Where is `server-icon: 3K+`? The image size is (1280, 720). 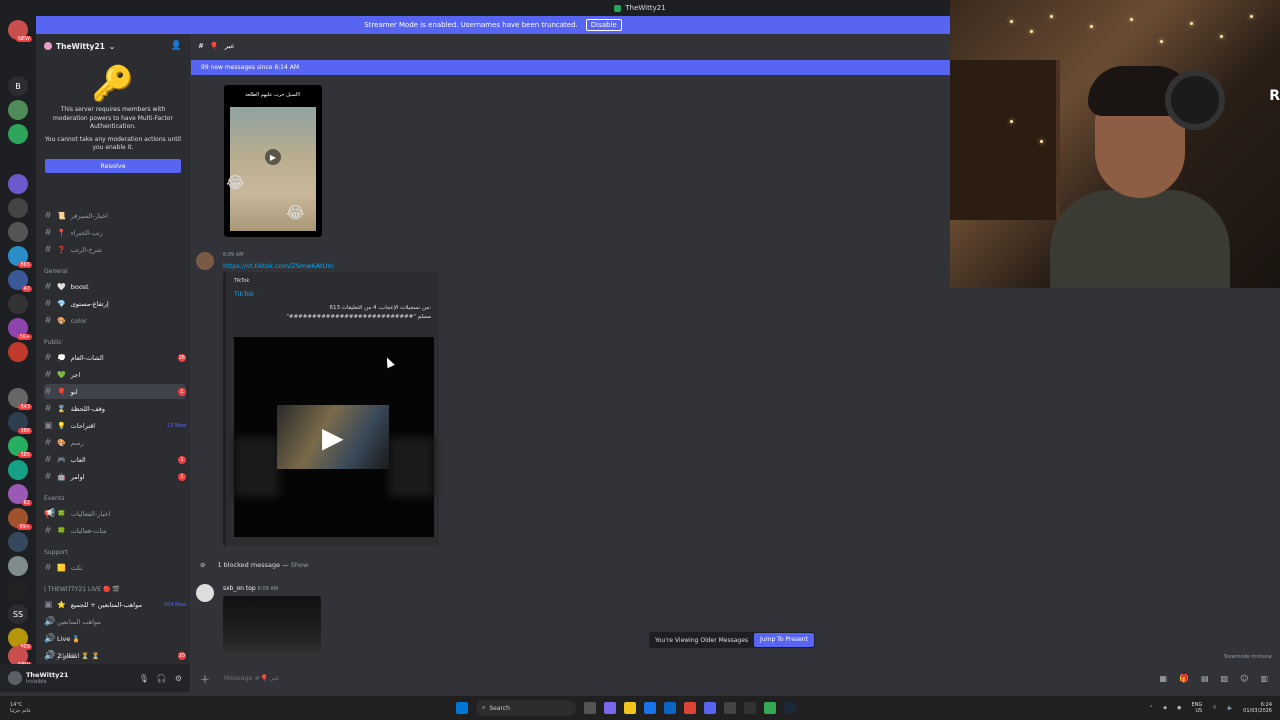 server-icon: 3K+ is located at coordinates (20, 329).